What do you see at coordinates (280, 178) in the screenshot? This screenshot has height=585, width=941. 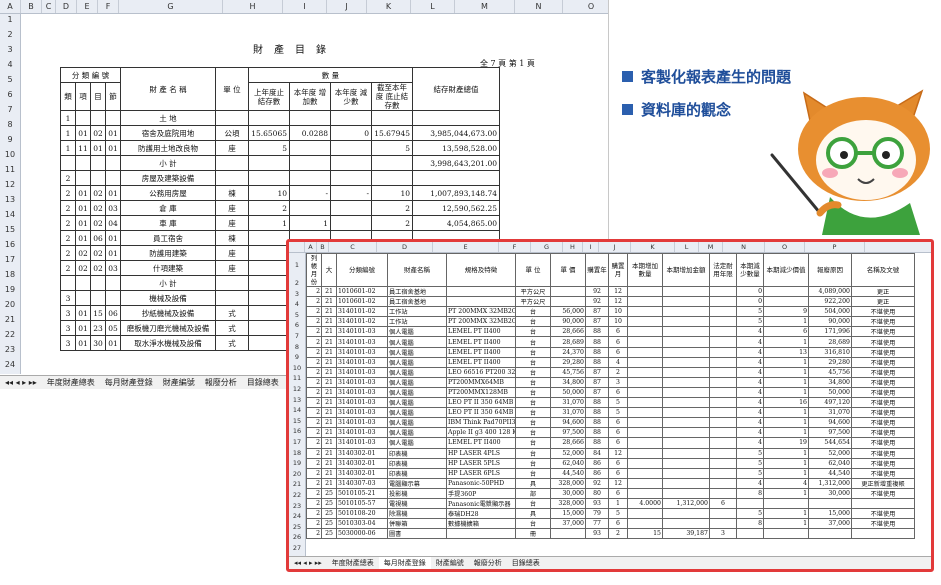 I see `table-row: 2 房屋及建築設備` at bounding box center [280, 178].